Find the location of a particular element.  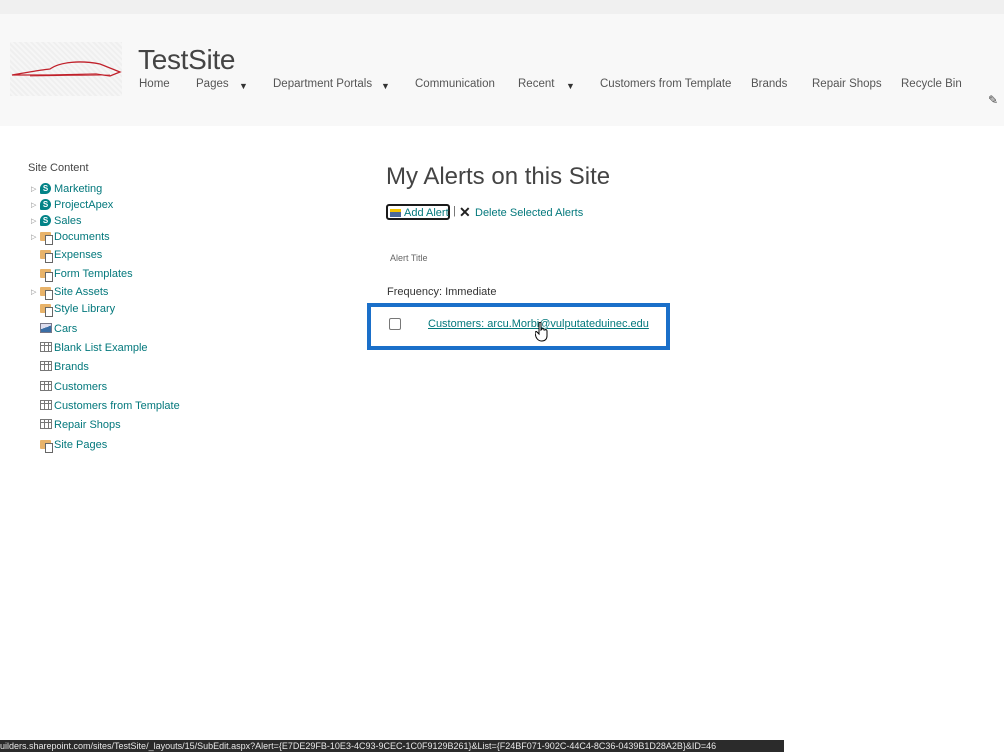

delete-x-icon: ✕ is located at coordinates (465, 212).